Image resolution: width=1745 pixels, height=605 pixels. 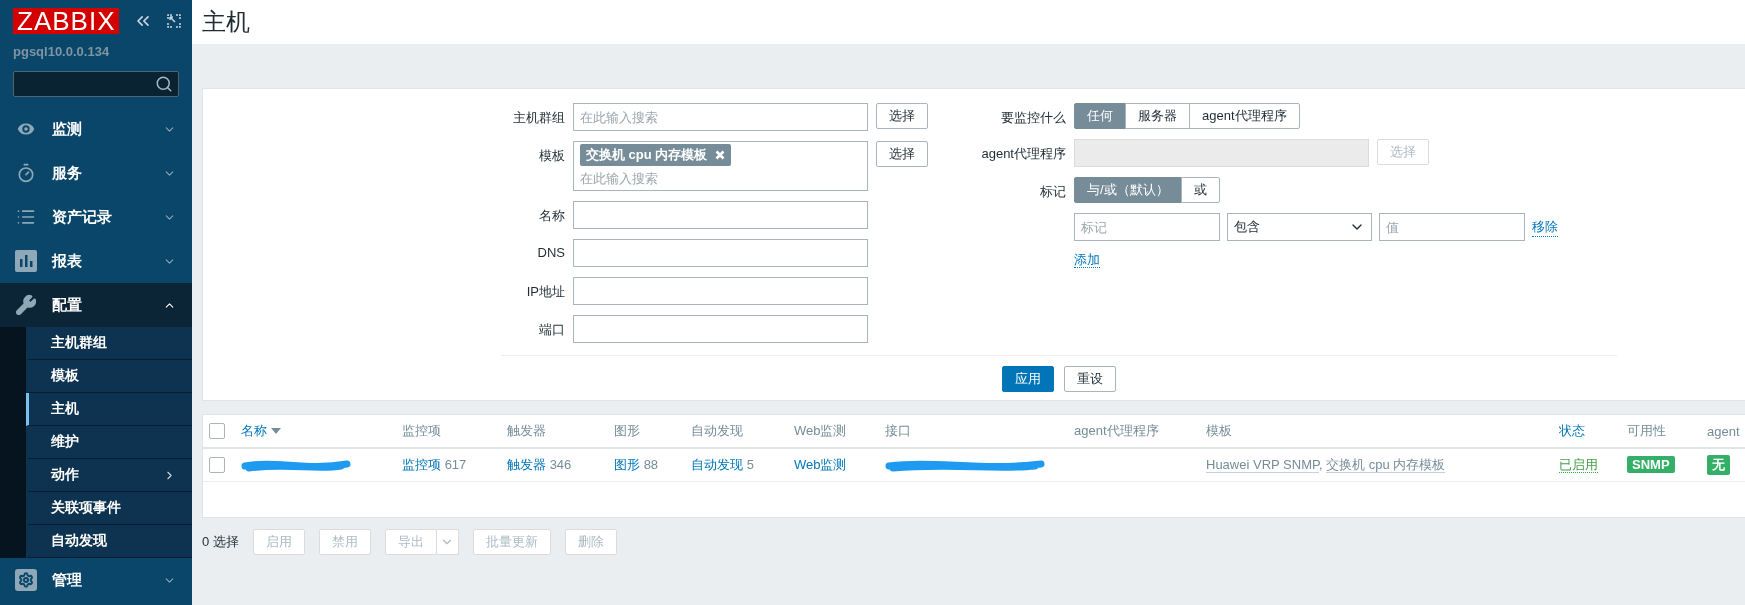 What do you see at coordinates (1128, 190) in the screenshot?
I see `segment-button: 与/或（默认）` at bounding box center [1128, 190].